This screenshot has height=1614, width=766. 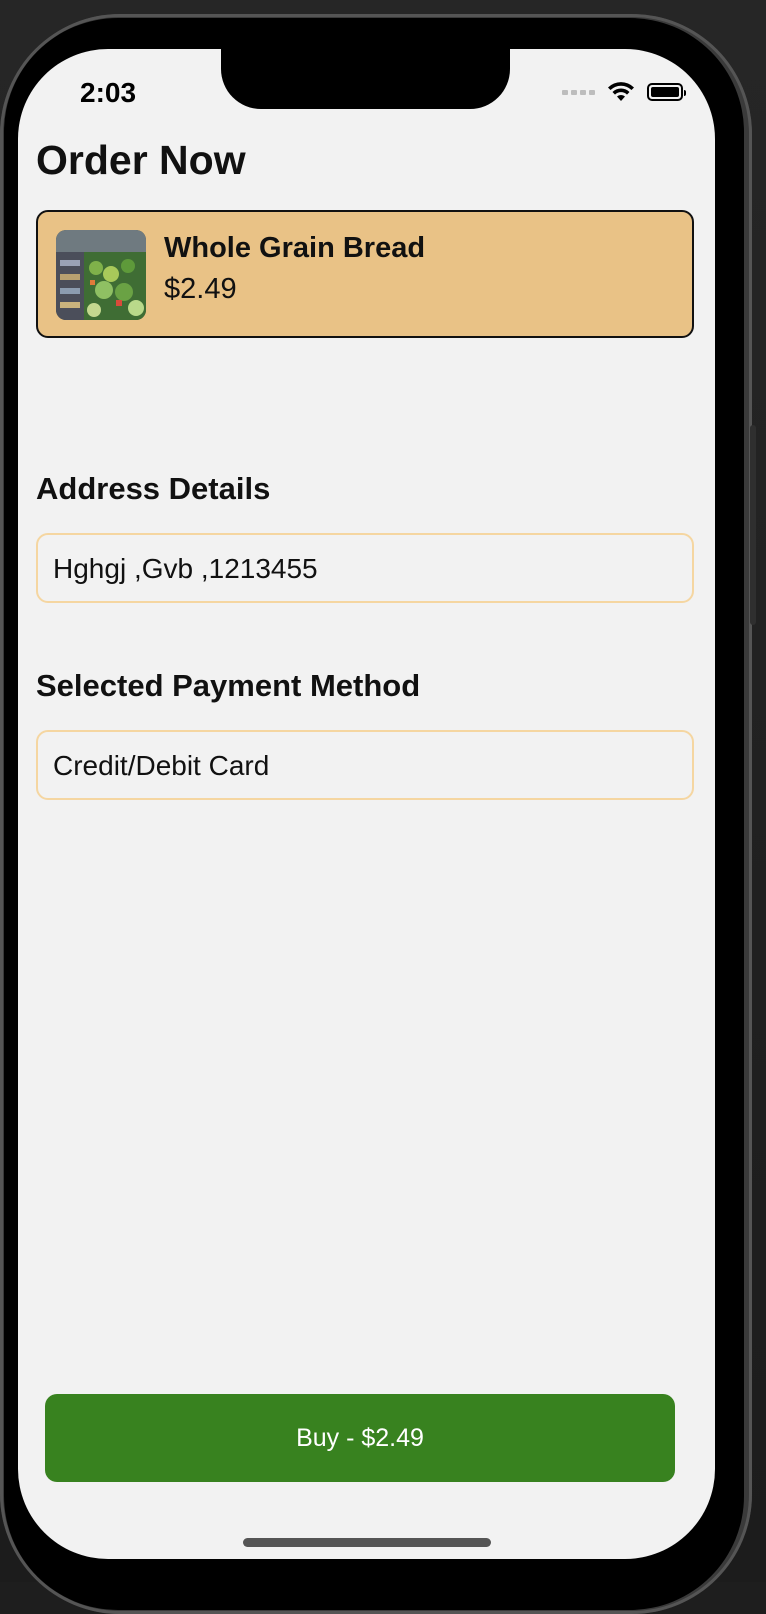 I want to click on product-card: Whole Grain Bread $2.49, so click(x=365, y=274).